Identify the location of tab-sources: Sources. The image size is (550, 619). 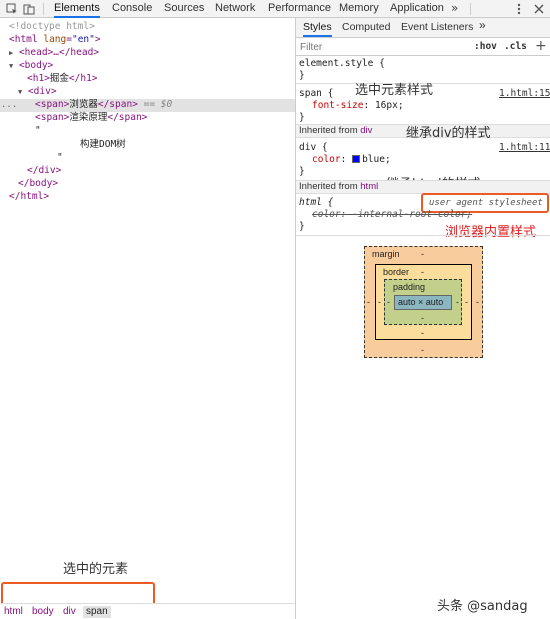
(184, 9).